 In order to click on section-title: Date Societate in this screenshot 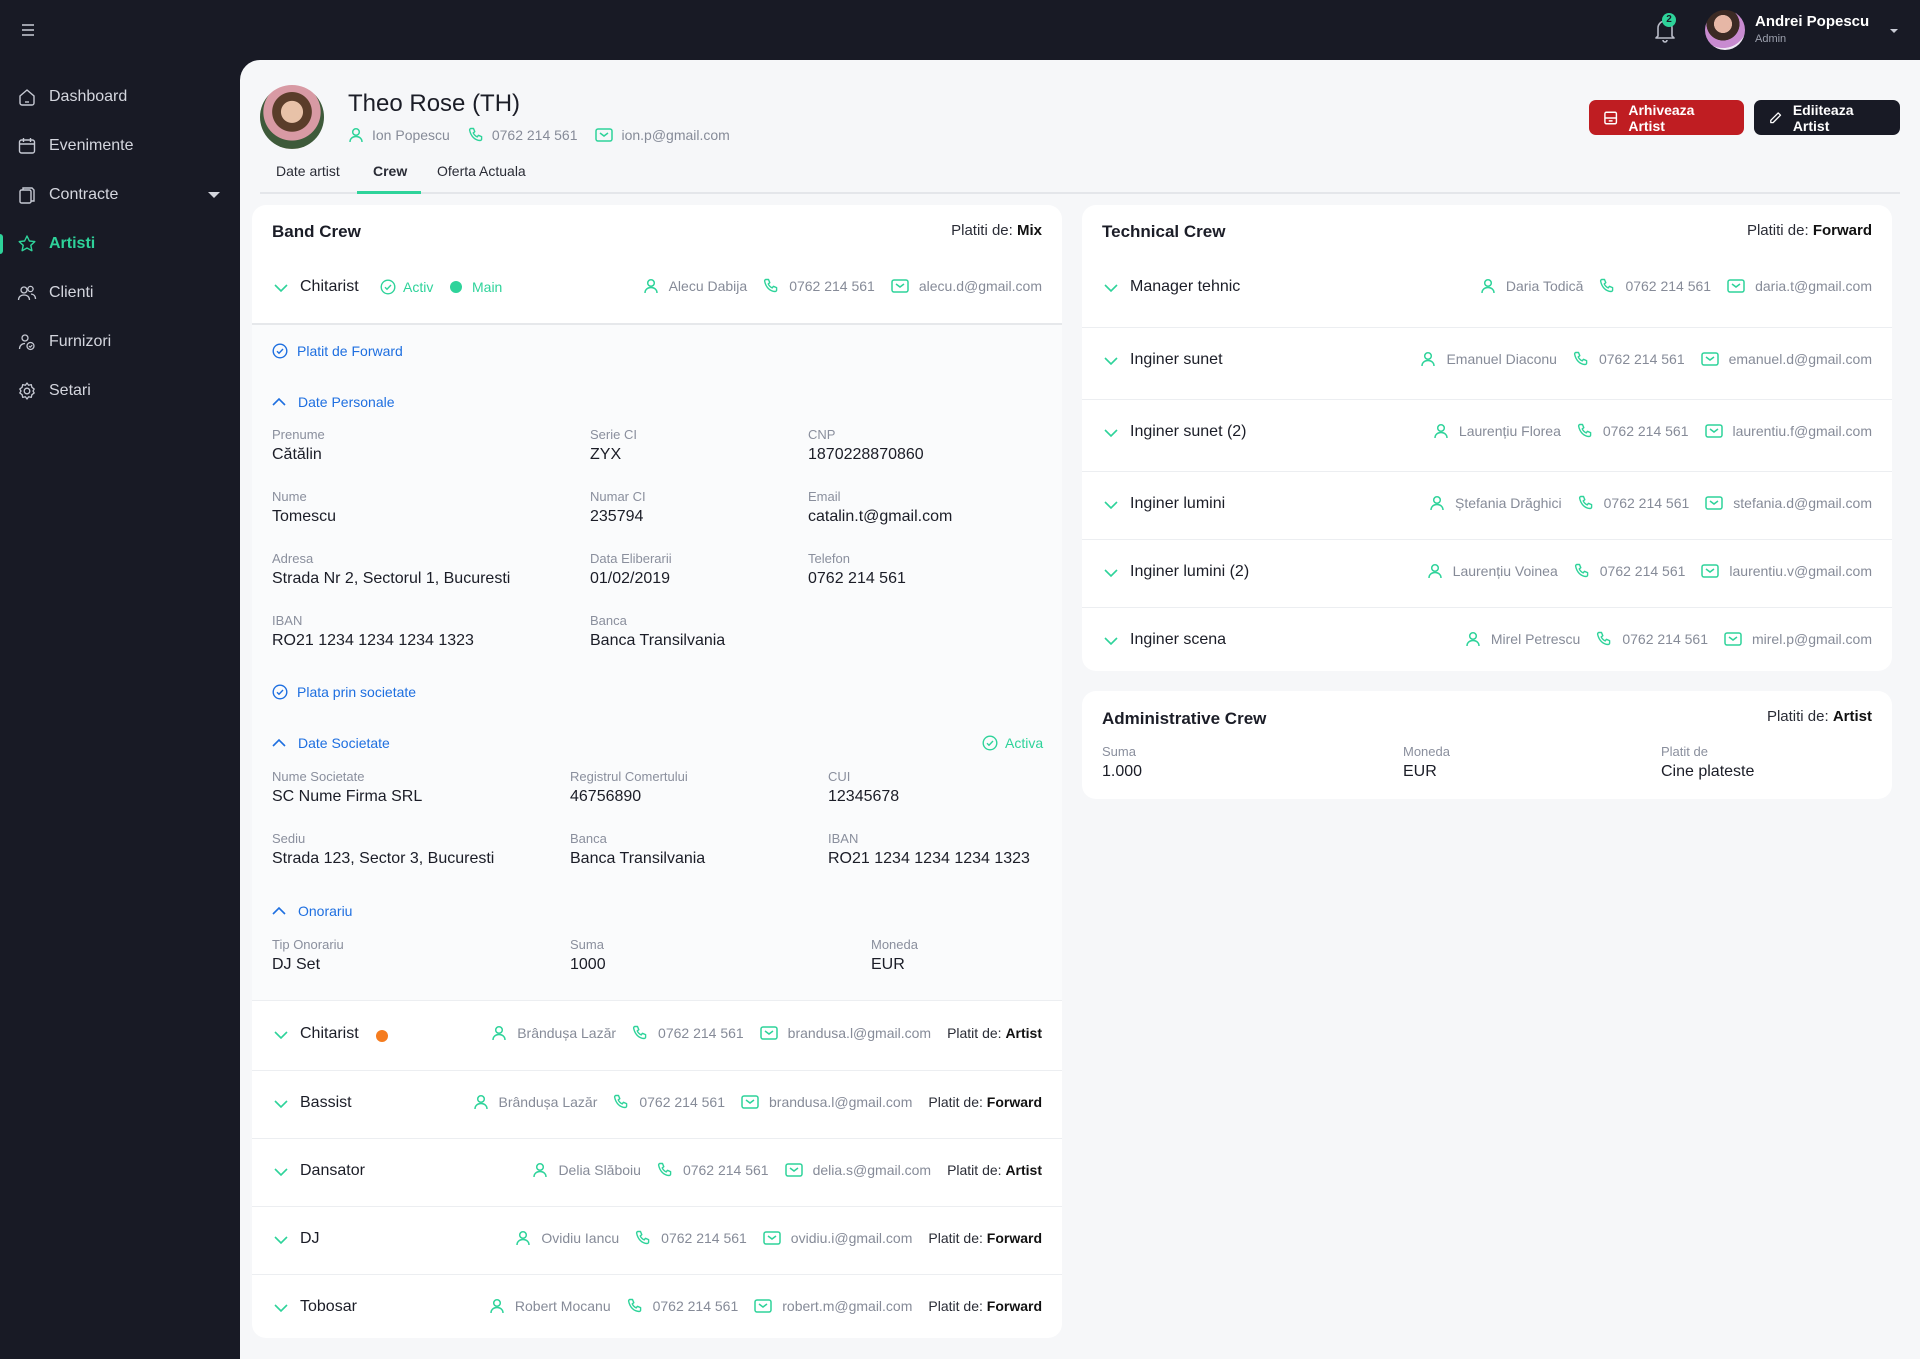, I will do `click(344, 743)`.